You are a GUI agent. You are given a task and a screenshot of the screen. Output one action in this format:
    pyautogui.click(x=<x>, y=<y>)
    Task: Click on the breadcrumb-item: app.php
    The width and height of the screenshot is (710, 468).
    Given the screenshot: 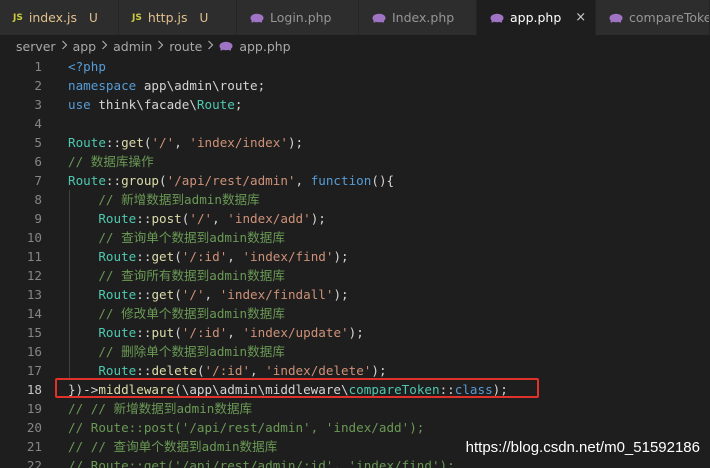 What is the action you would take?
    pyautogui.click(x=264, y=46)
    